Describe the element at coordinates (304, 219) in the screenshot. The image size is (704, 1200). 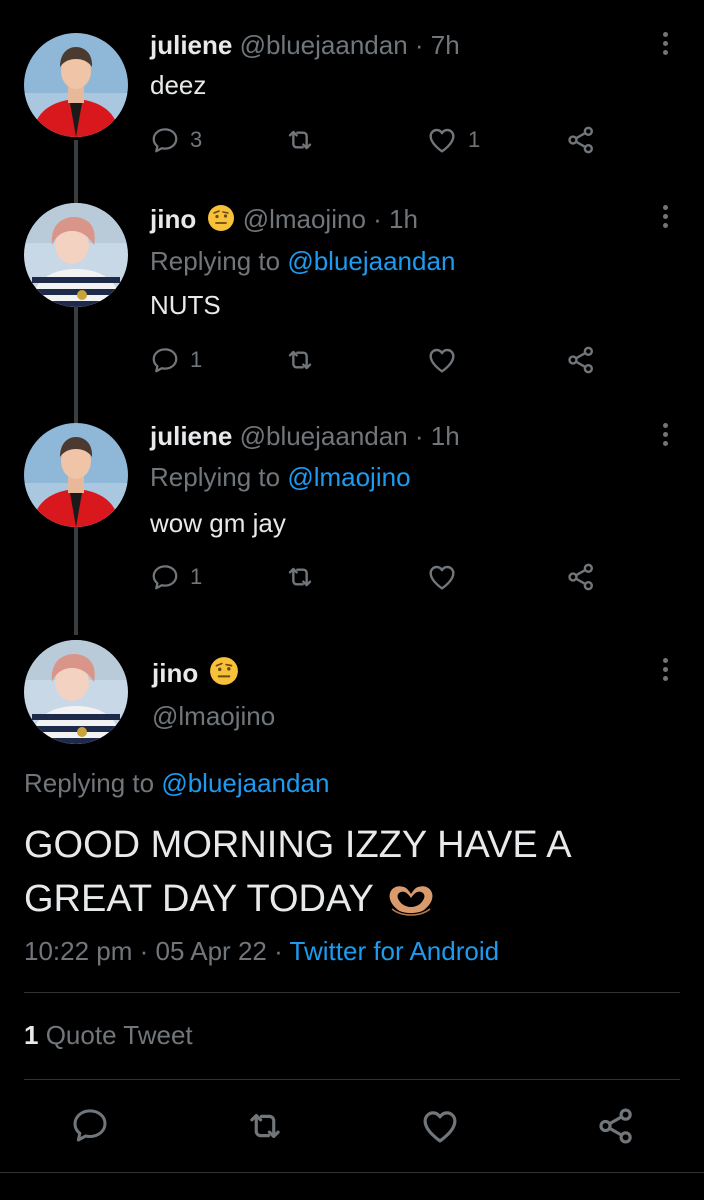
I see `handle: @lmaojino` at that location.